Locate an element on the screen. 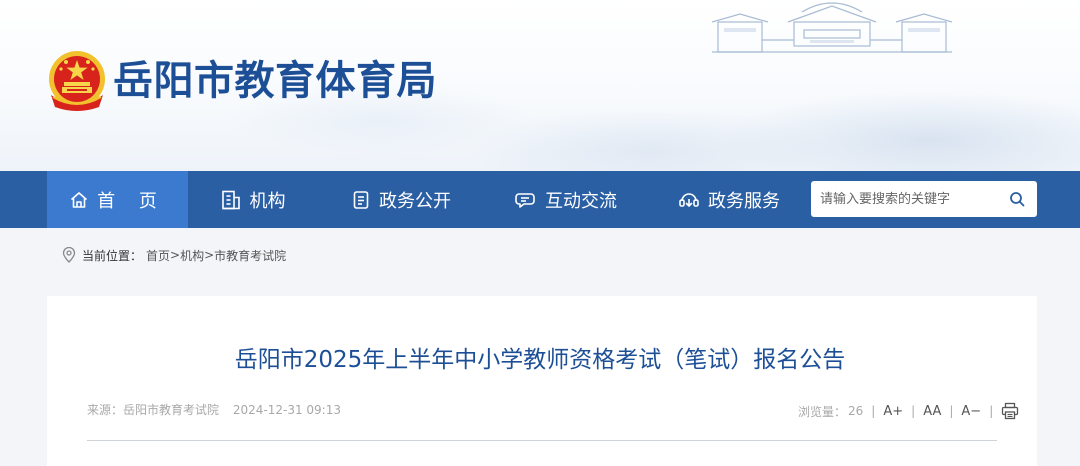  nav-item-label: 首 页 is located at coordinates (131, 201).